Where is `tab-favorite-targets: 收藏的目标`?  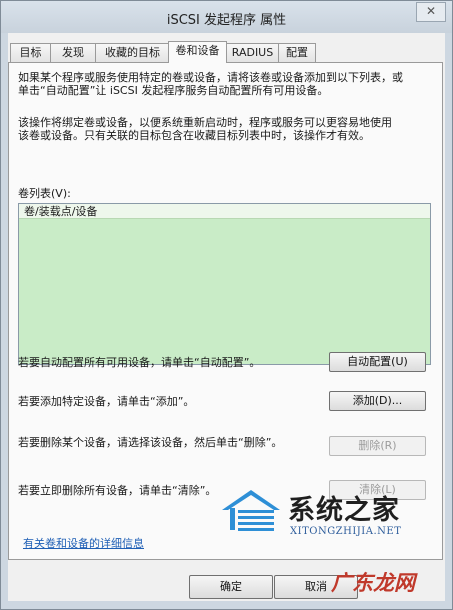 tab-favorite-targets: 收藏的目标 is located at coordinates (132, 52).